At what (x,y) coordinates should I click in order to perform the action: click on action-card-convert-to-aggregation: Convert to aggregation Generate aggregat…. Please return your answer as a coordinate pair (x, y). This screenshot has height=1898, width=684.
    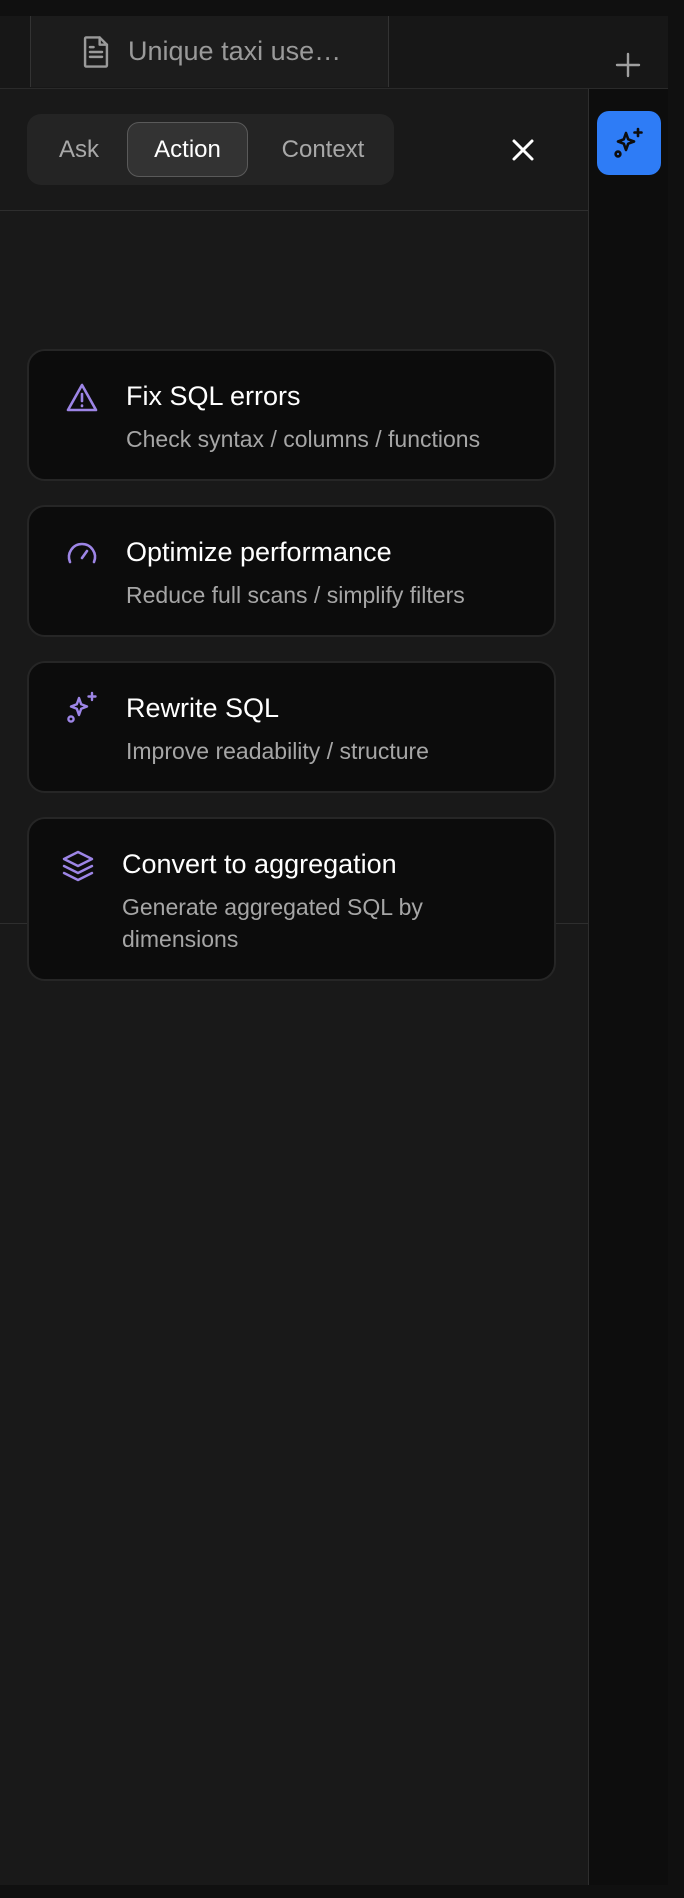
    Looking at the image, I should click on (291, 899).